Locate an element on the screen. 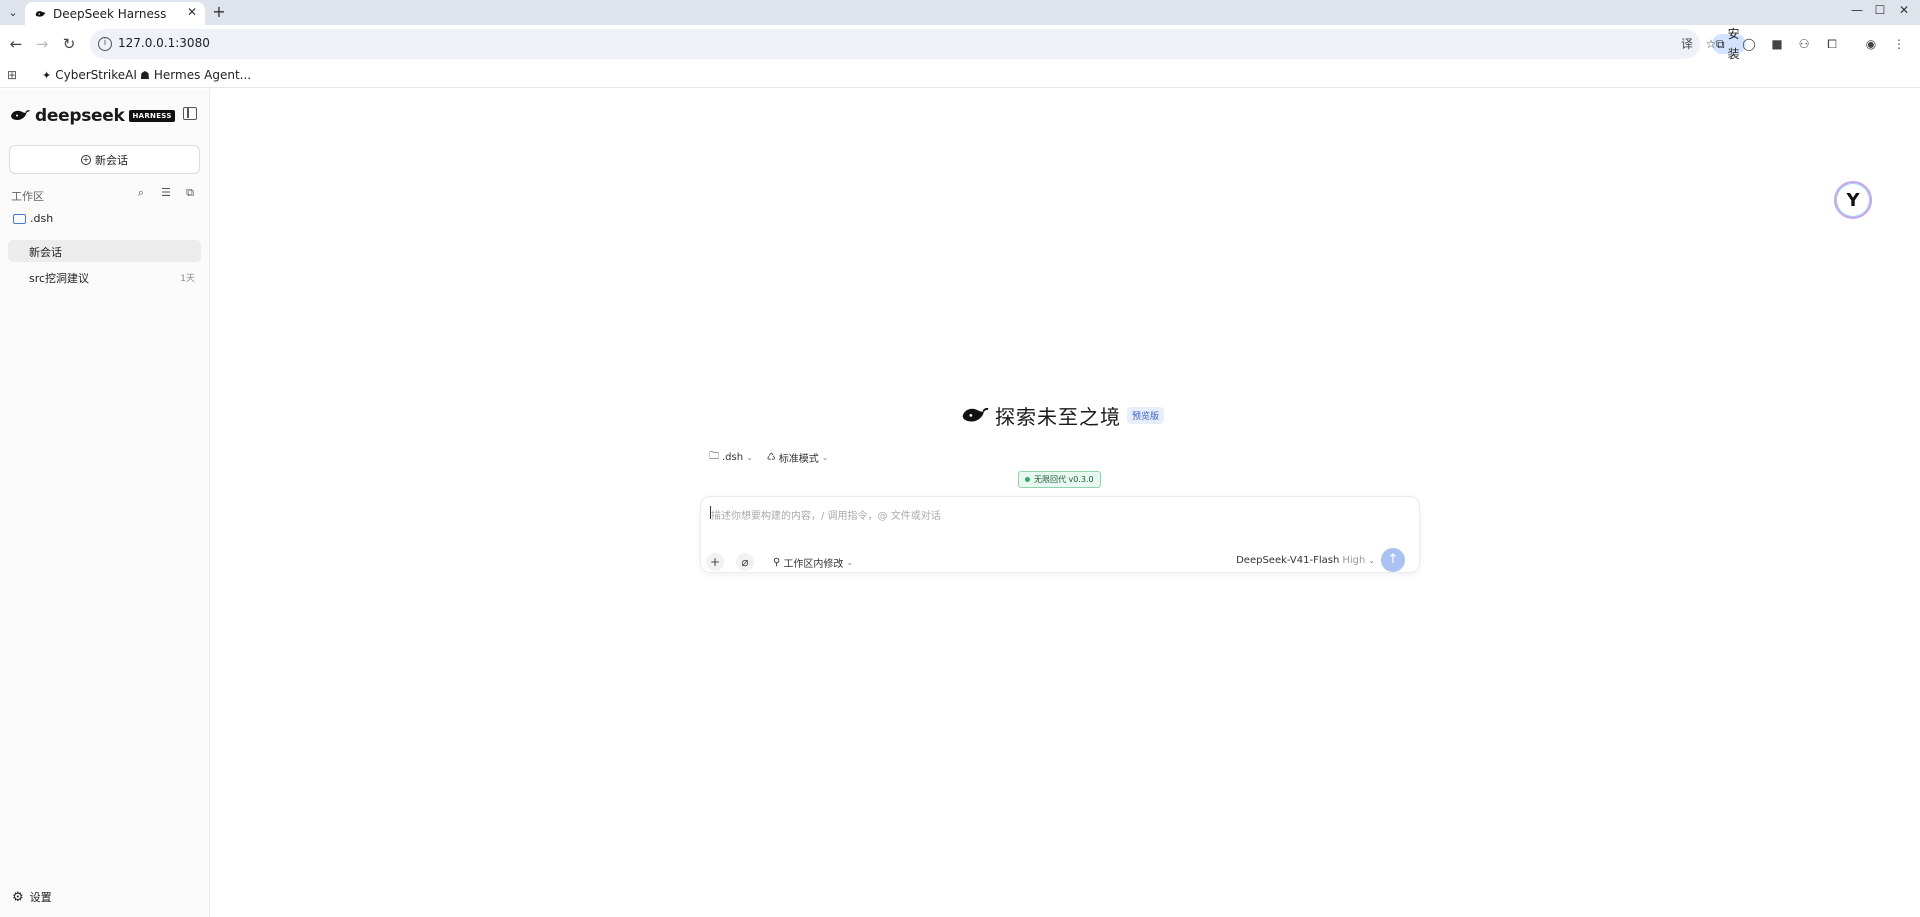  version-label: 无限回代 v0.3.0 is located at coordinates (1064, 479).